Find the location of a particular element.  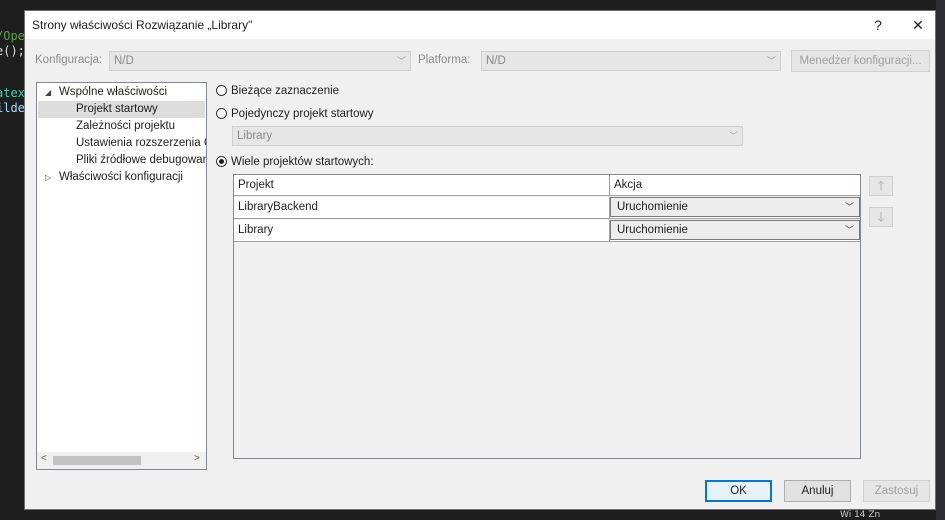

column-header-action: Akcja is located at coordinates (735, 185).